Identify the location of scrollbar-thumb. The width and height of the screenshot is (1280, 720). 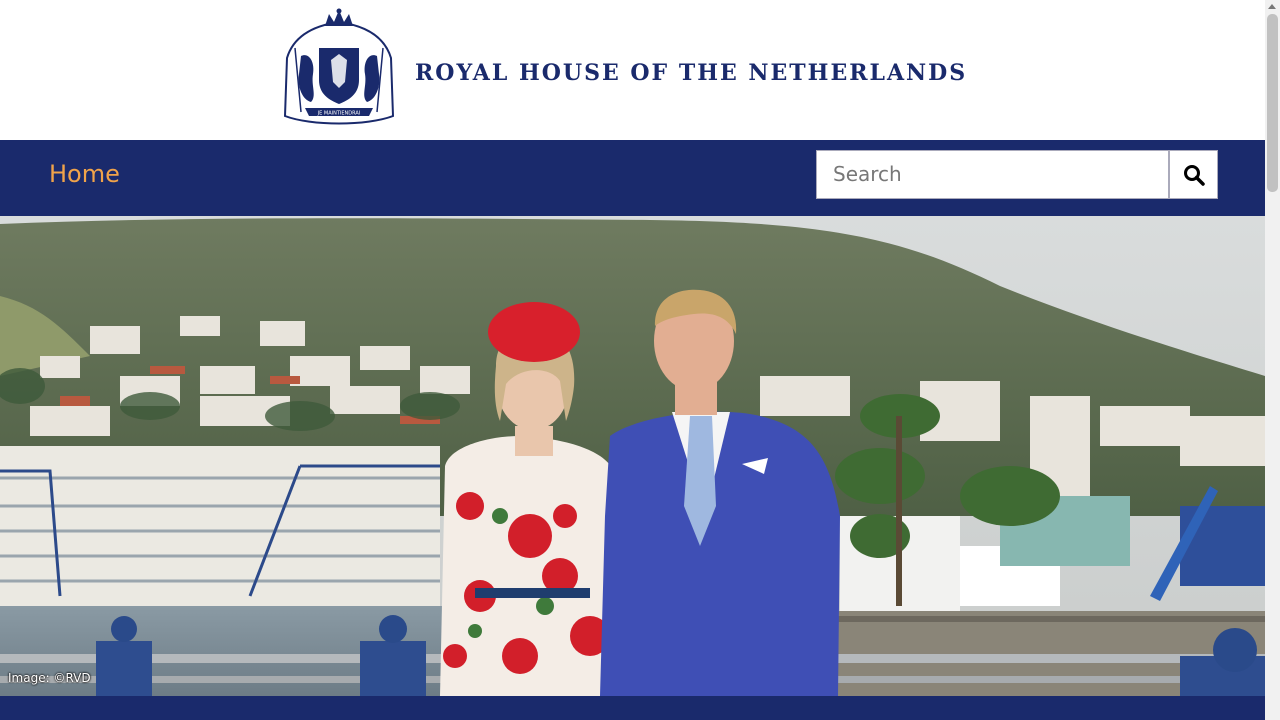
(1272, 103).